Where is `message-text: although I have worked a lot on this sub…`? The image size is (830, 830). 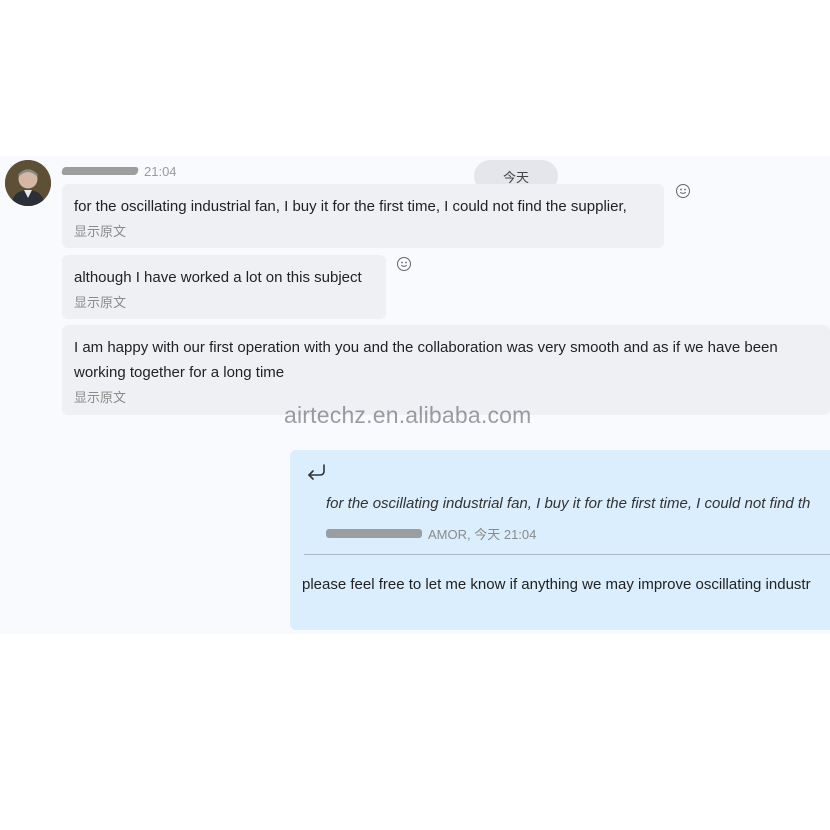
message-text: although I have worked a lot on this sub… is located at coordinates (218, 277).